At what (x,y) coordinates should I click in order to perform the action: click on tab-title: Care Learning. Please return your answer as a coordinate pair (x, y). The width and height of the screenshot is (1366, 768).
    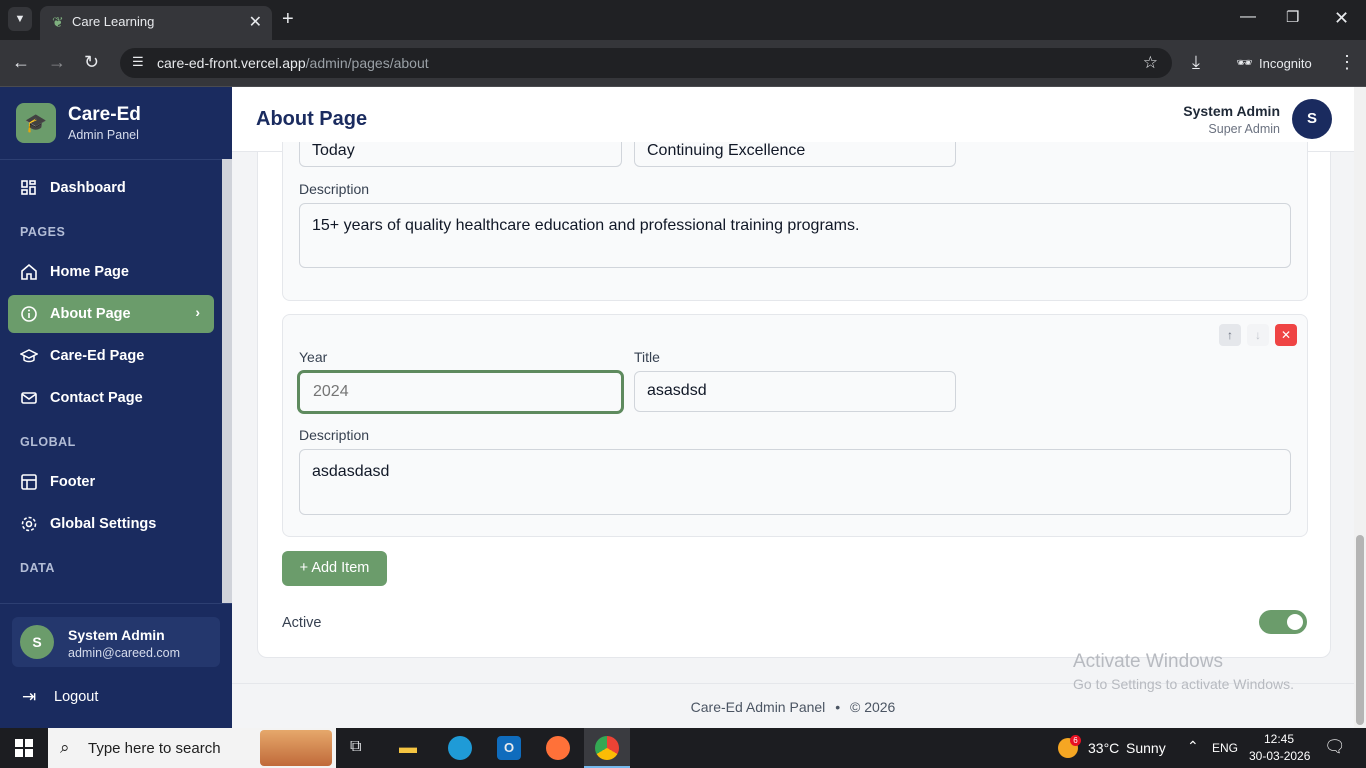
    Looking at the image, I should click on (113, 21).